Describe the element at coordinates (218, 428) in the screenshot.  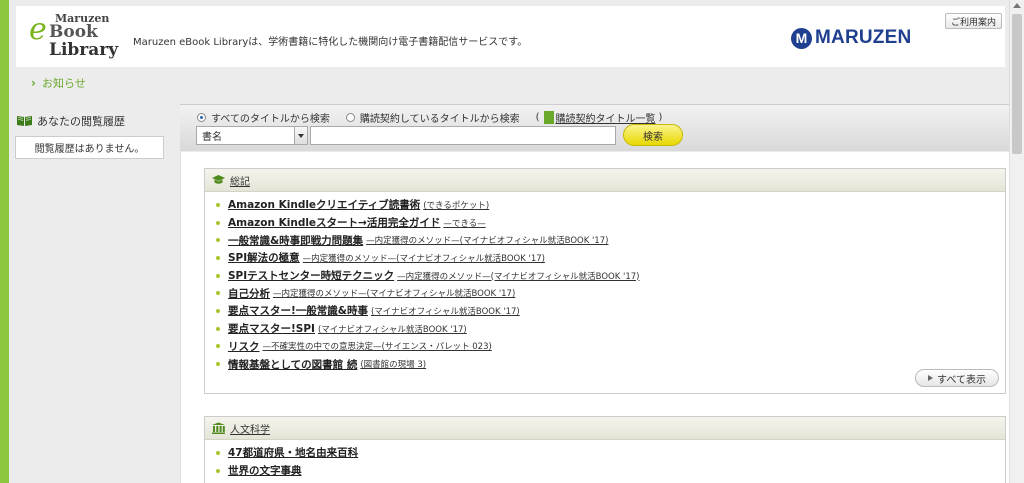
I see `library-building-icon` at that location.